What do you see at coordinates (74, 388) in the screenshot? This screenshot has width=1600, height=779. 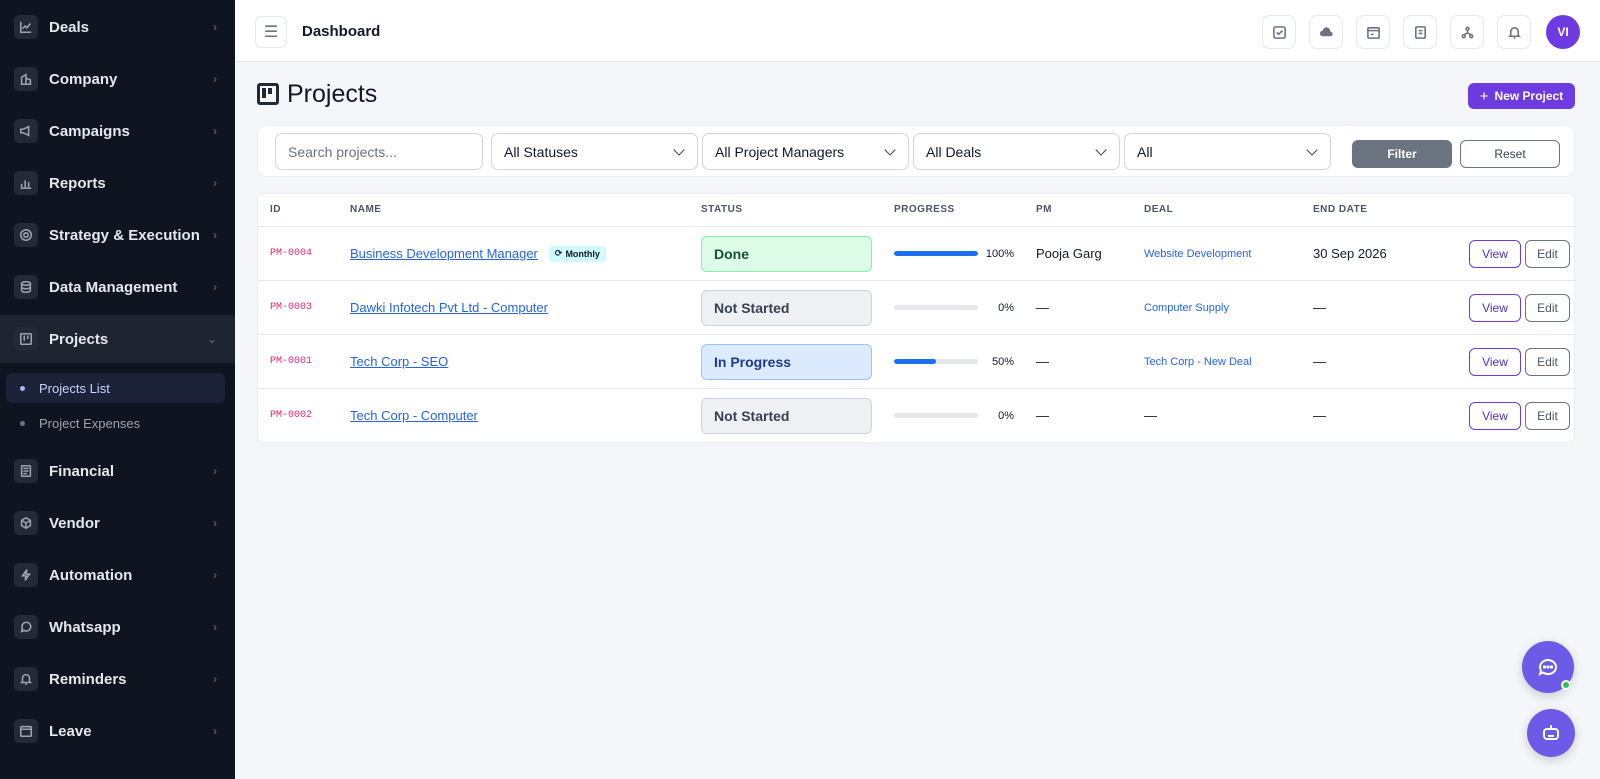 I see `sidebar-subitem-label: Projects List` at bounding box center [74, 388].